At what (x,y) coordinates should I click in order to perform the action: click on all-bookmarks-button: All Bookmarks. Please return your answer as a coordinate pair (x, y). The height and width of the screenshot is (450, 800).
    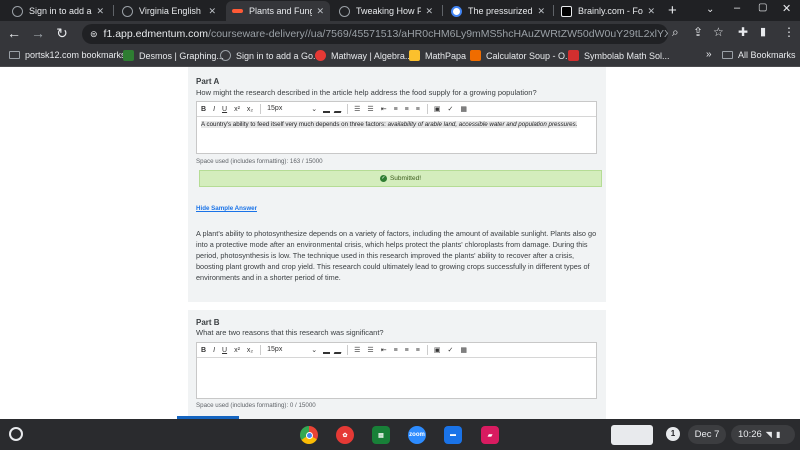
    Looking at the image, I should click on (759, 55).